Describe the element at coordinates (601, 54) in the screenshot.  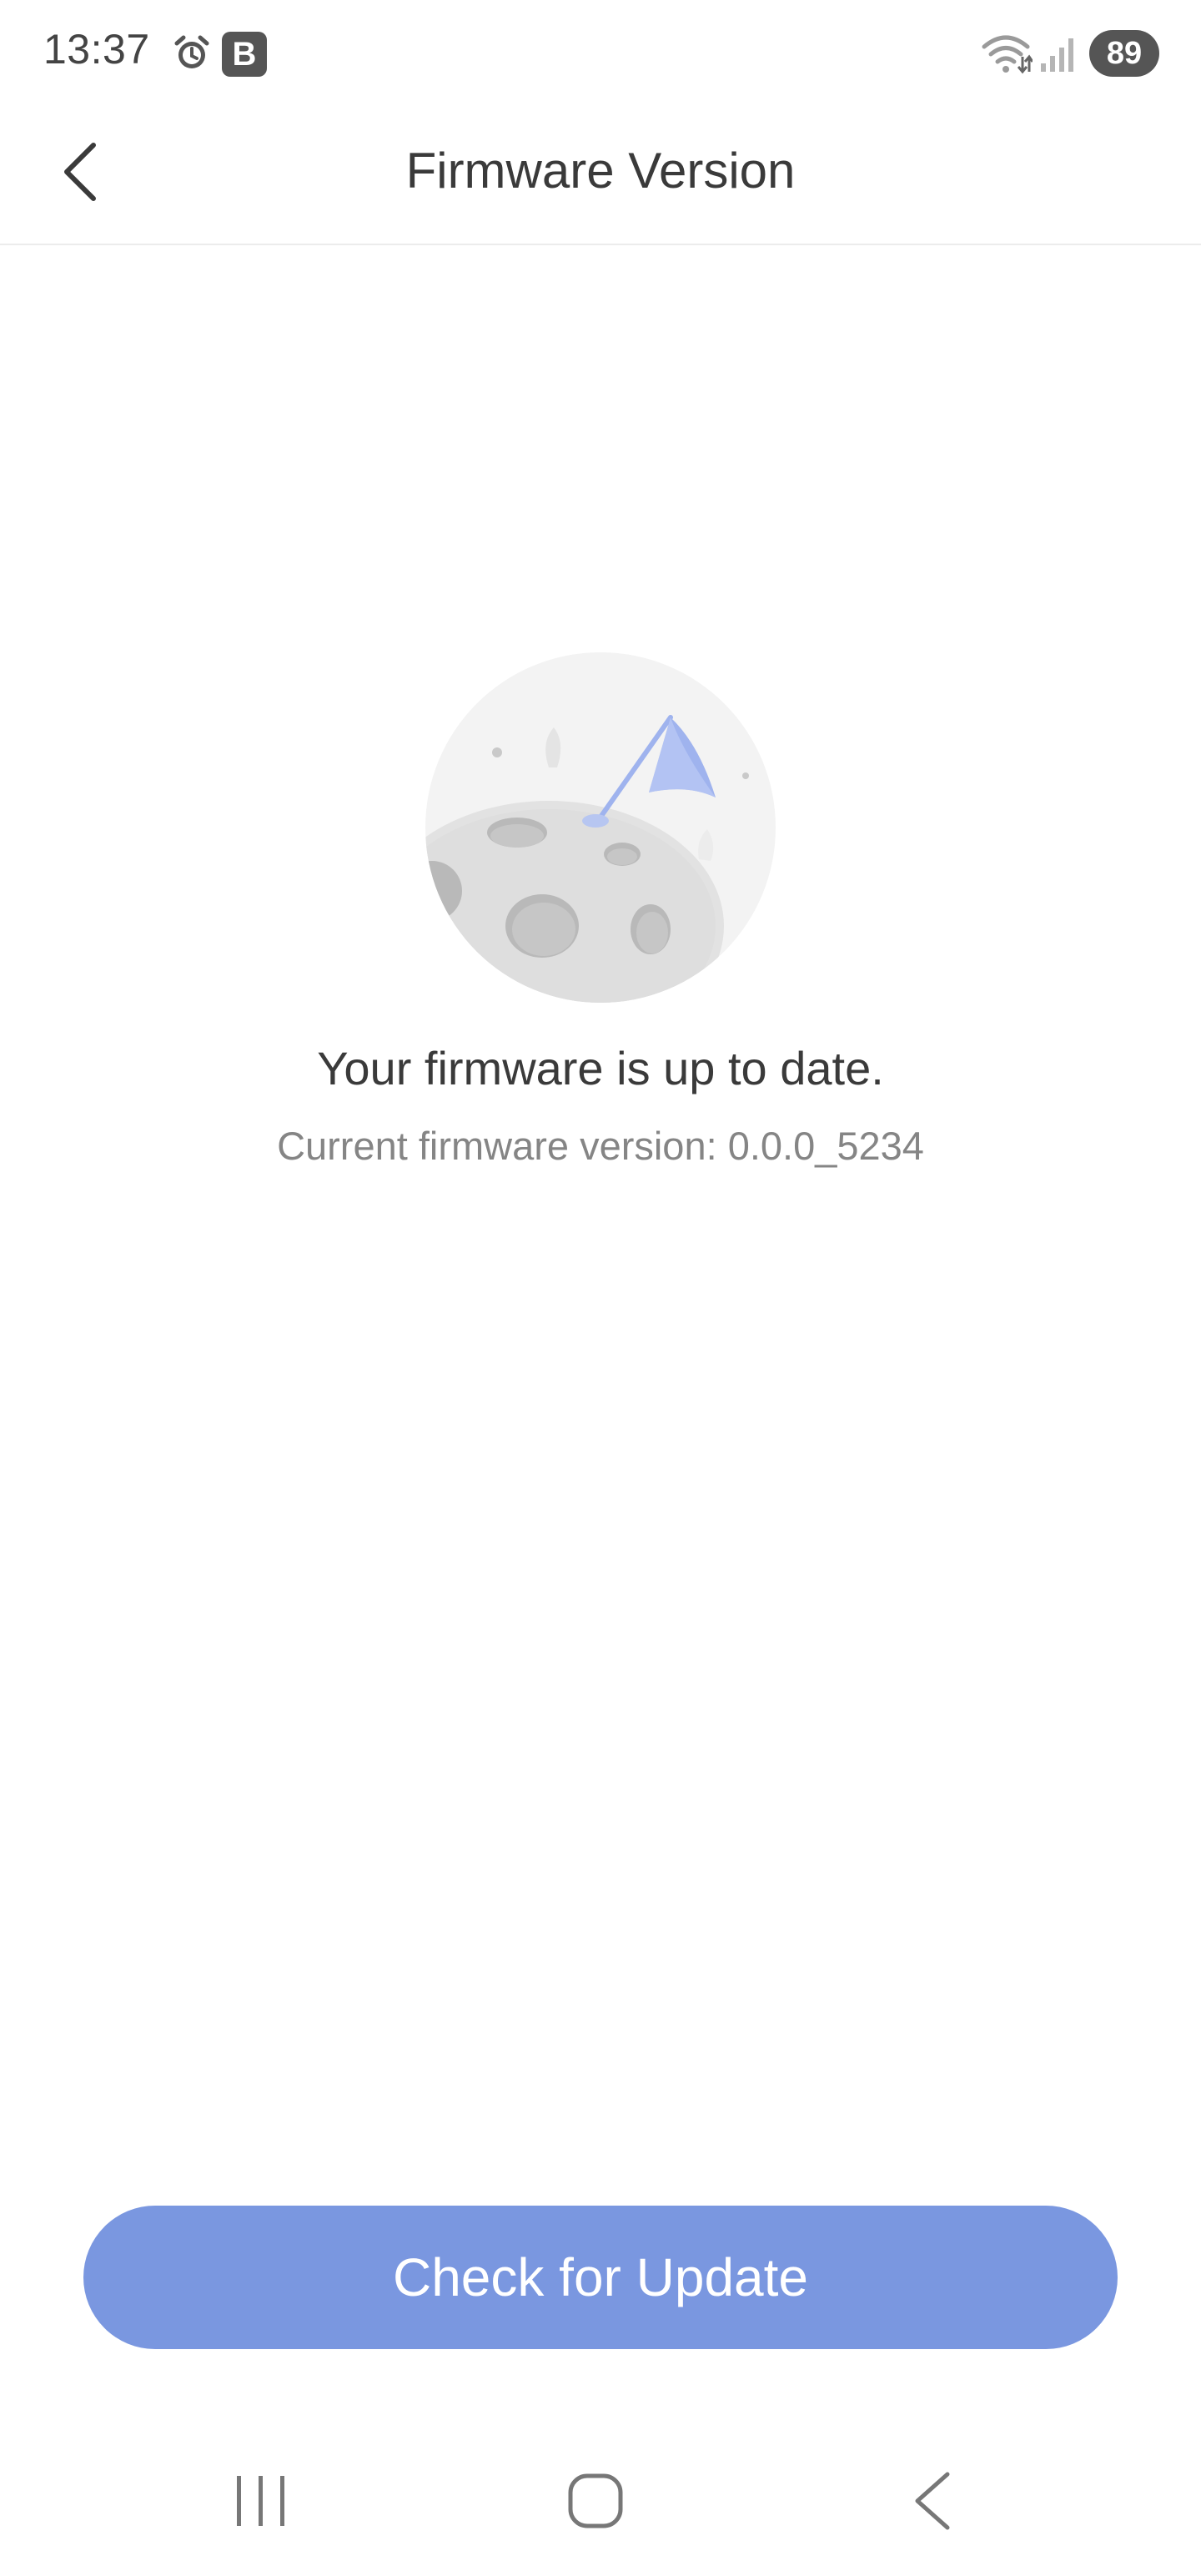
I see `status-bar: 13:37 B 89` at that location.